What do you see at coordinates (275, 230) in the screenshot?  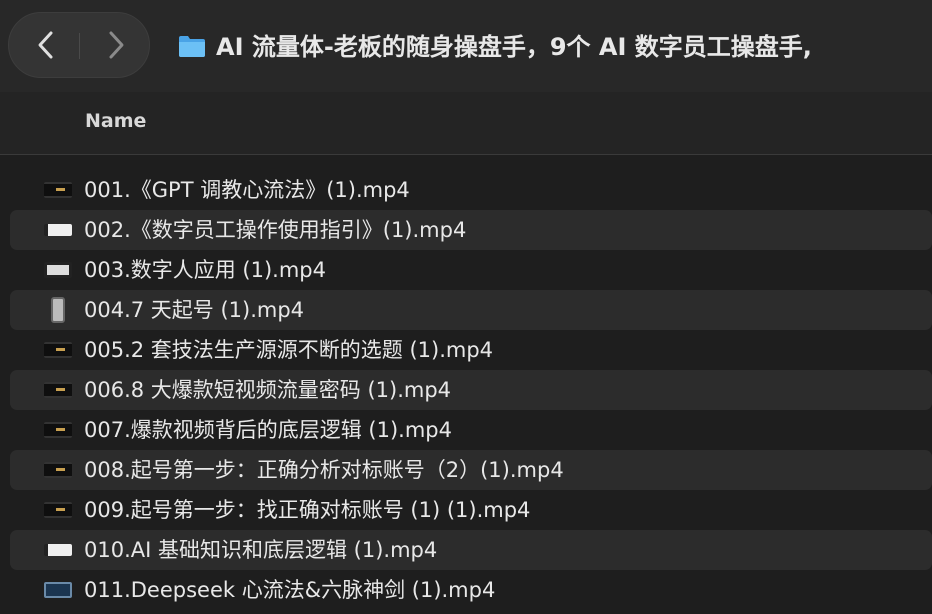 I see `file-name: 002.《数字员工操作使用指引》(1).mp4` at bounding box center [275, 230].